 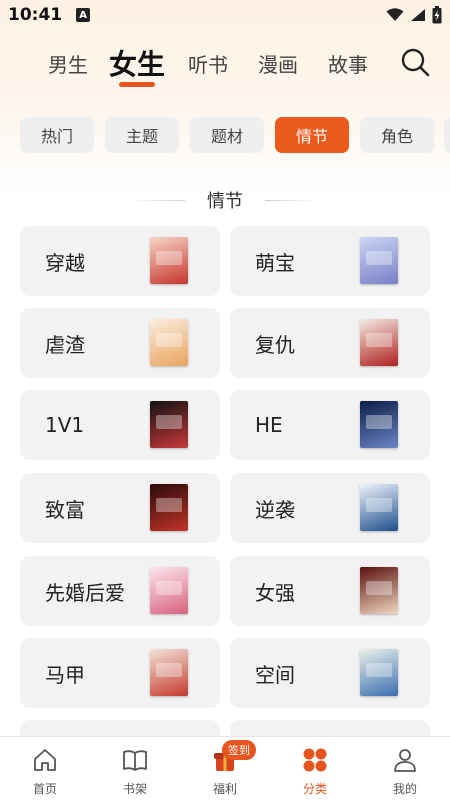 I want to click on chip-theme: 主题, so click(x=142, y=135).